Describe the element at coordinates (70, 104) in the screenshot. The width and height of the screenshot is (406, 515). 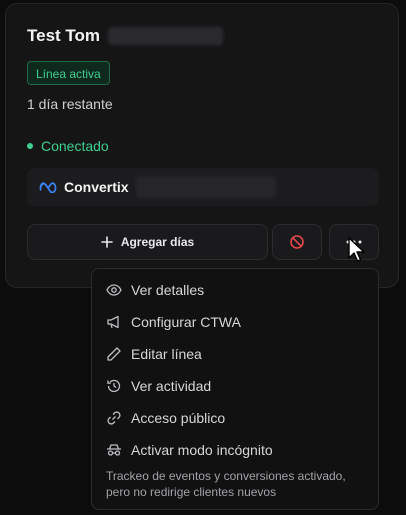
I see `days-remaining: 1 día restante` at that location.